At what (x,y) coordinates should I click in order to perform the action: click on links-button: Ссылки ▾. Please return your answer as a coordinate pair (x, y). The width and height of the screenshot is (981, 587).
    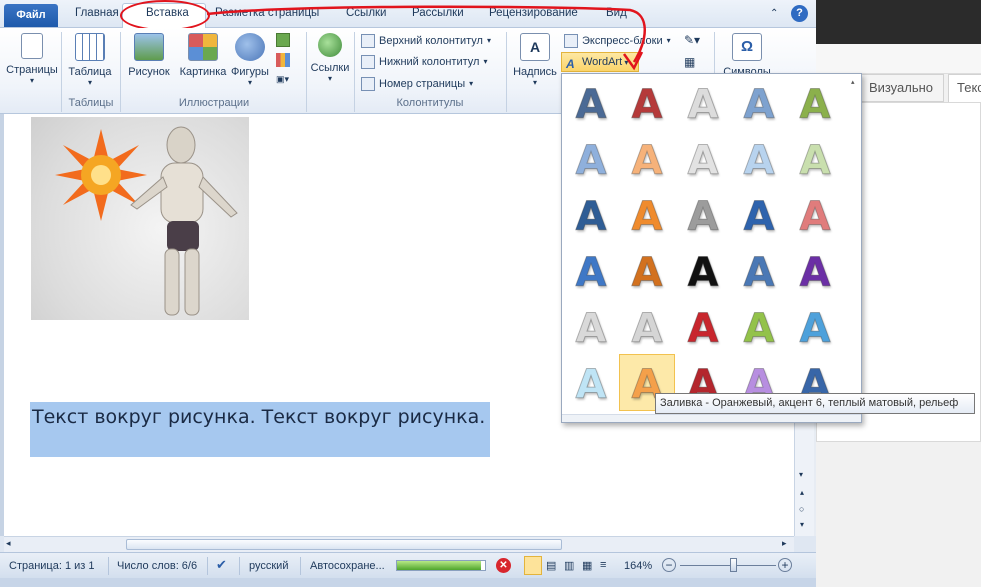
    Looking at the image, I should click on (330, 64).